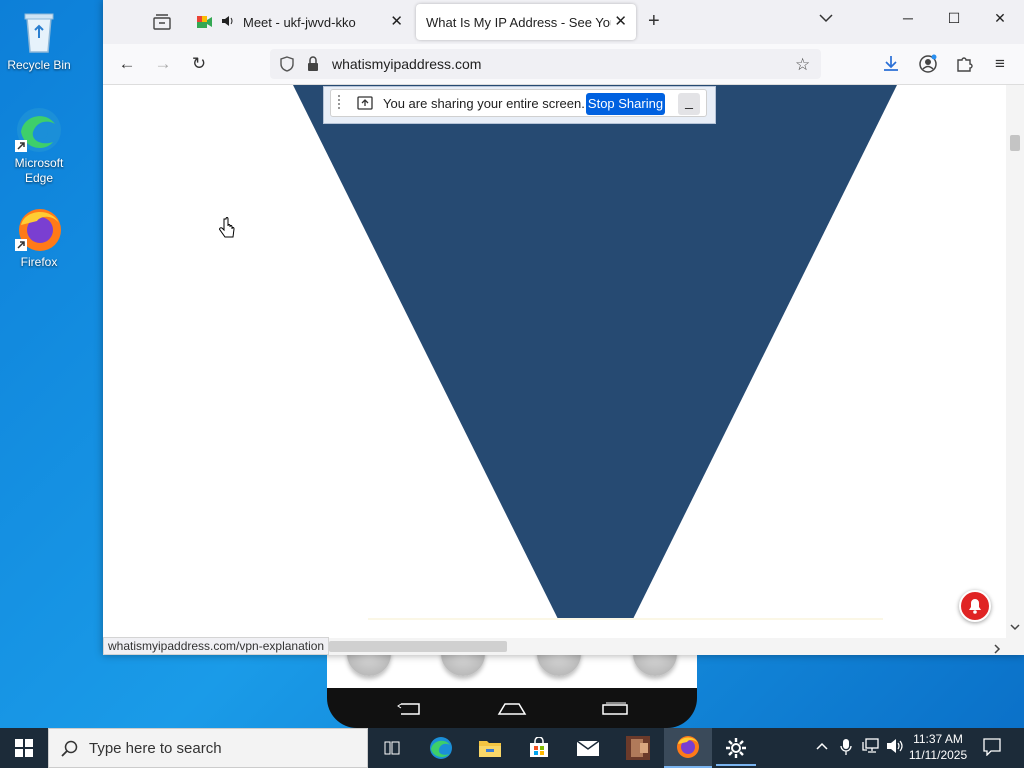 This screenshot has width=1024, height=768. Describe the element at coordinates (39, 229) in the screenshot. I see `firefox-icon` at that location.